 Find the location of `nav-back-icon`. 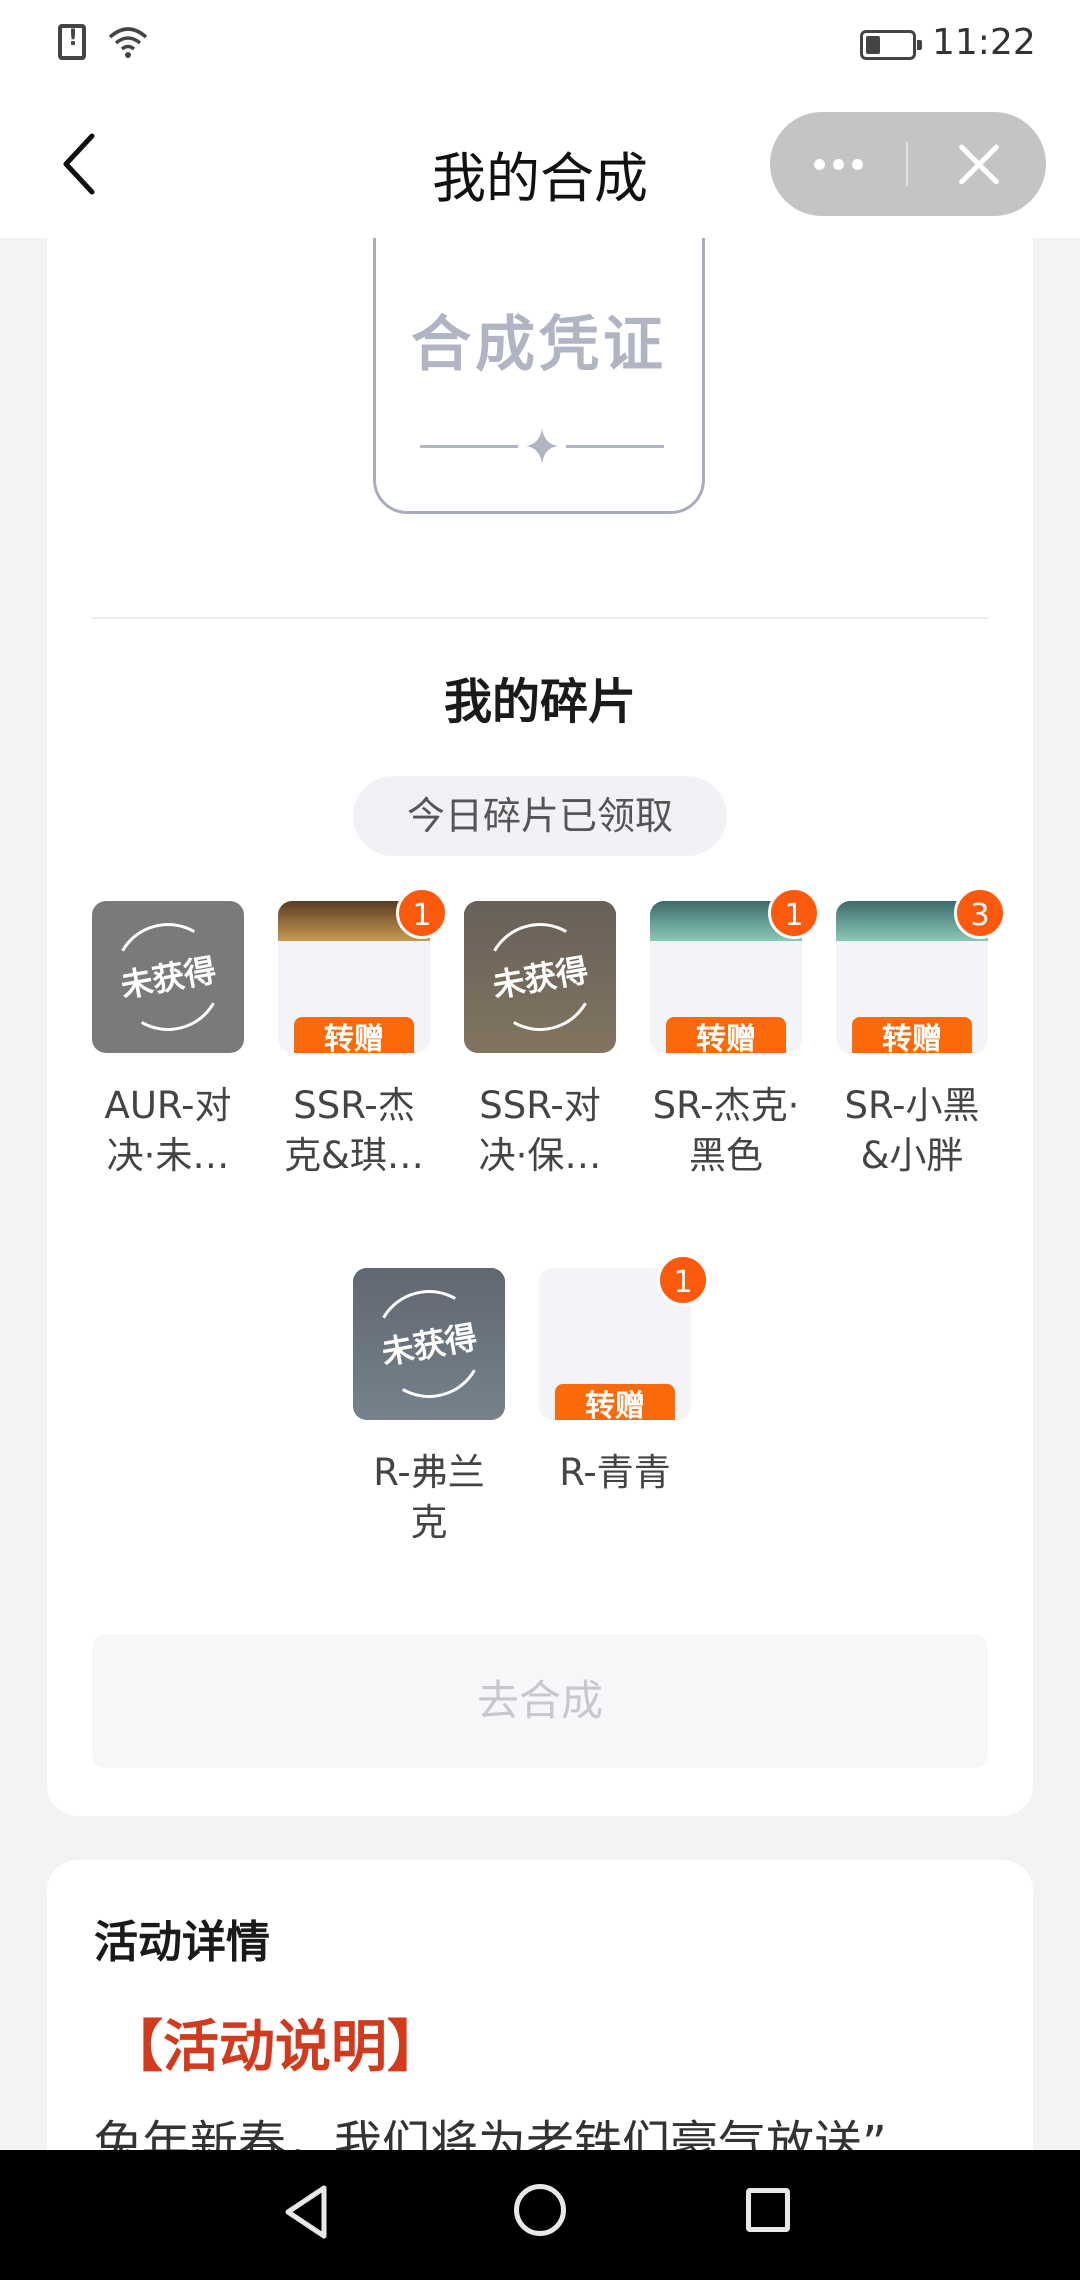

nav-back-icon is located at coordinates (308, 2212).